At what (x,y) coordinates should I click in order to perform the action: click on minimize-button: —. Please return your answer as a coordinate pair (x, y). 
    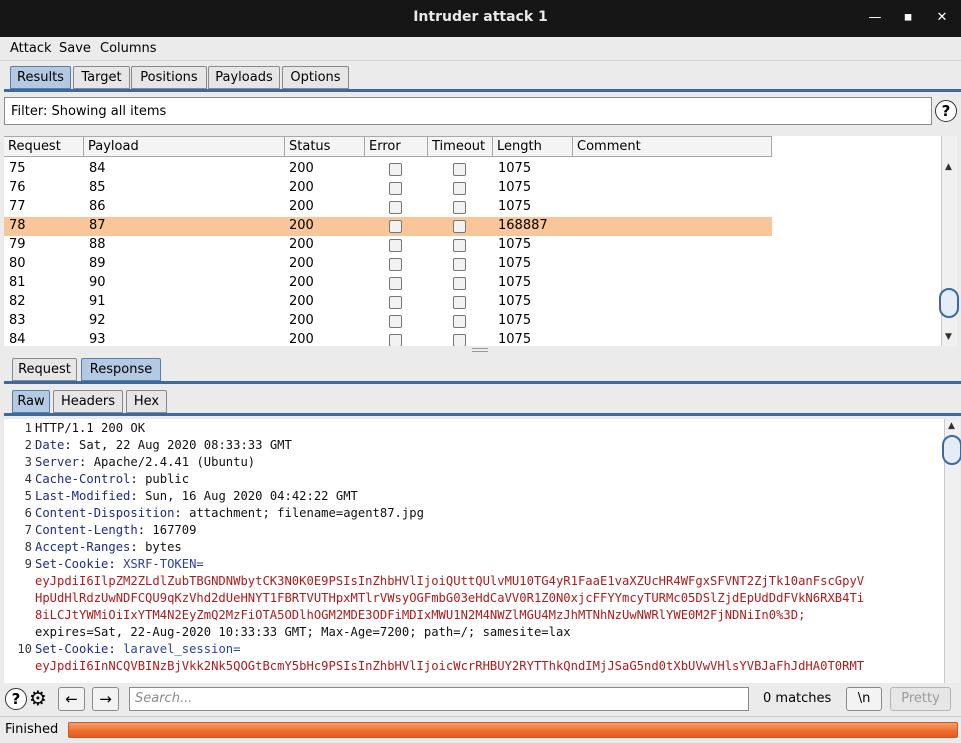
    Looking at the image, I should click on (875, 18).